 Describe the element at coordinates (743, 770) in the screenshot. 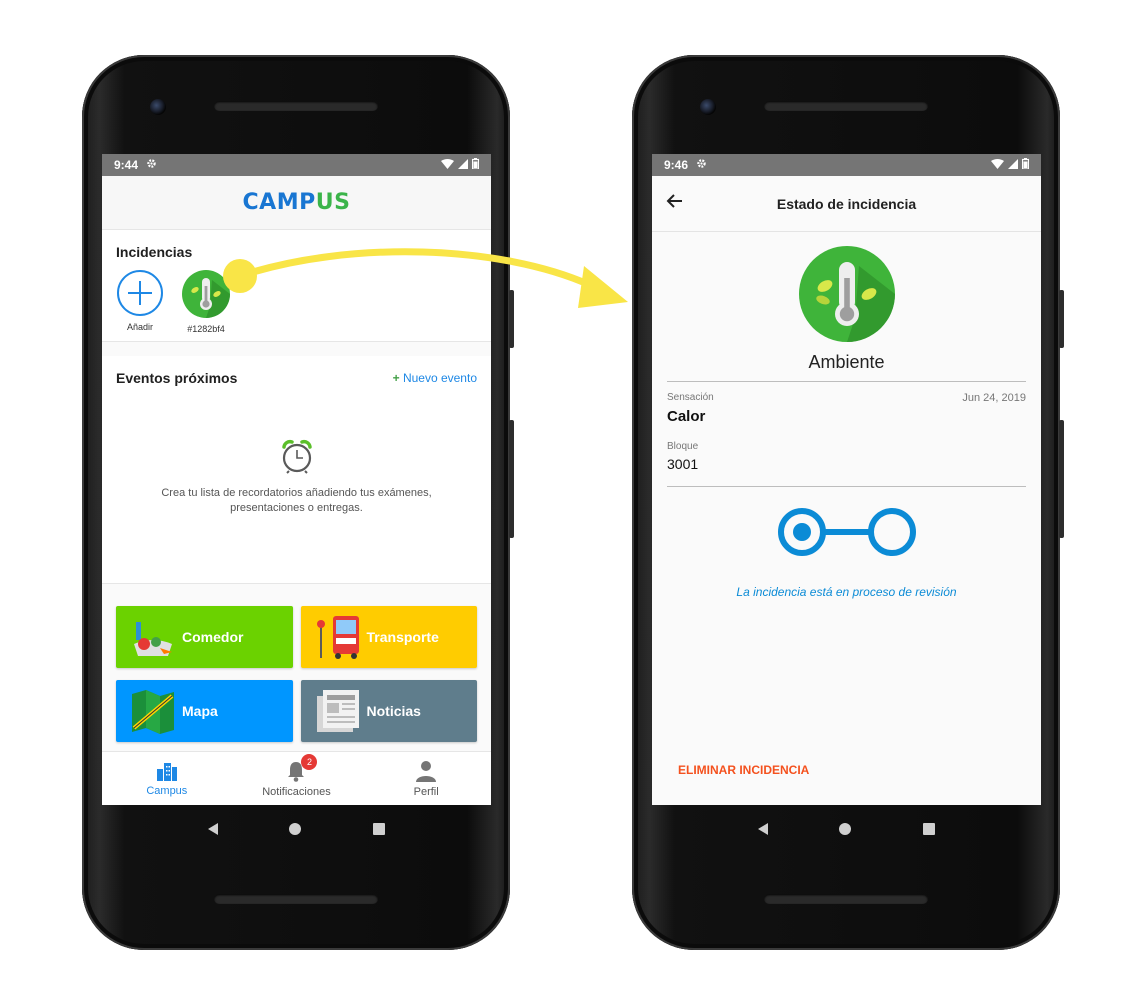

I see `delete-incidencia-button: ELIMINAR INCIDENCIA` at that location.